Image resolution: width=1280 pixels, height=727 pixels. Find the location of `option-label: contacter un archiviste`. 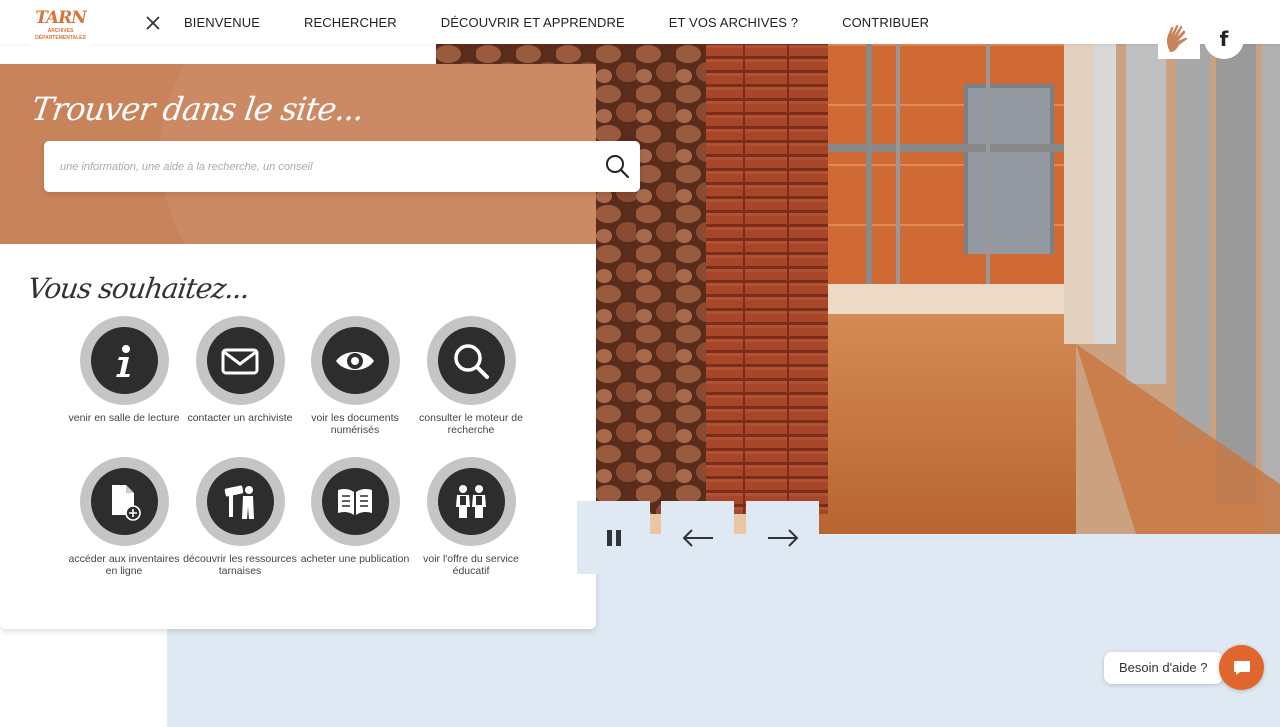

option-label: contacter un archiviste is located at coordinates (240, 418).